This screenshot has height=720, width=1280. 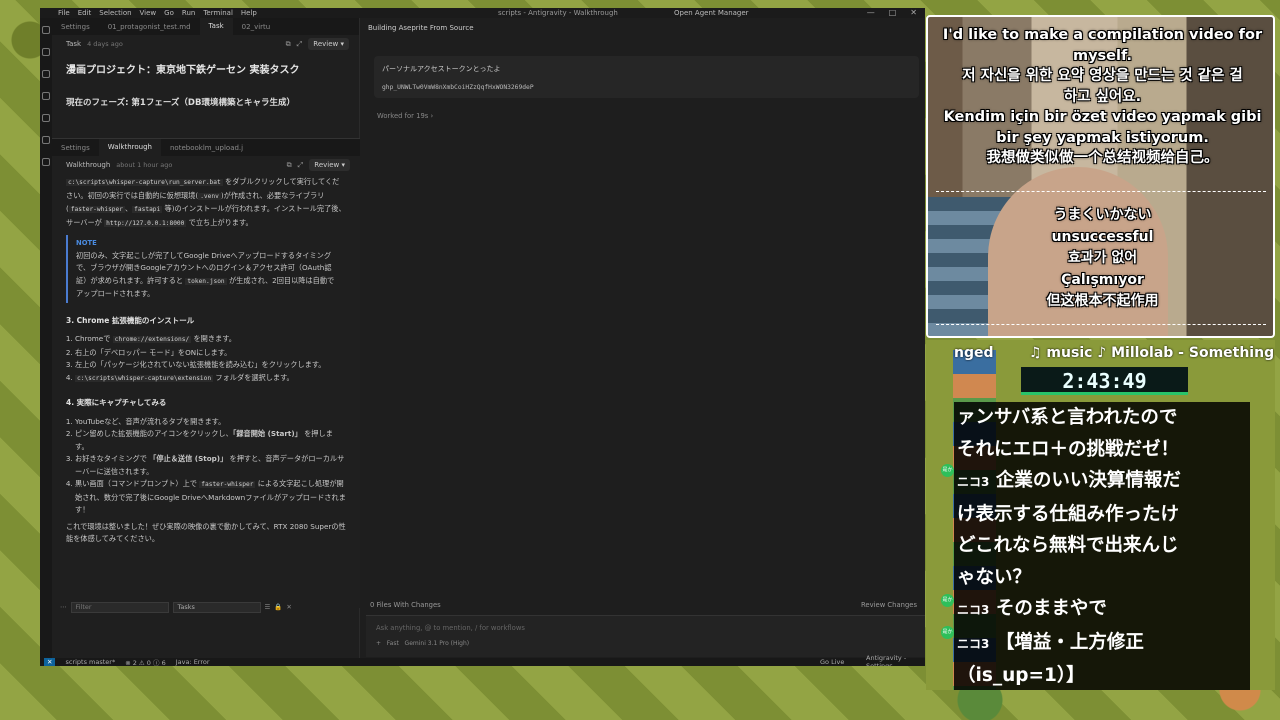 I want to click on lock-icon: 🔒, so click(x=278, y=607).